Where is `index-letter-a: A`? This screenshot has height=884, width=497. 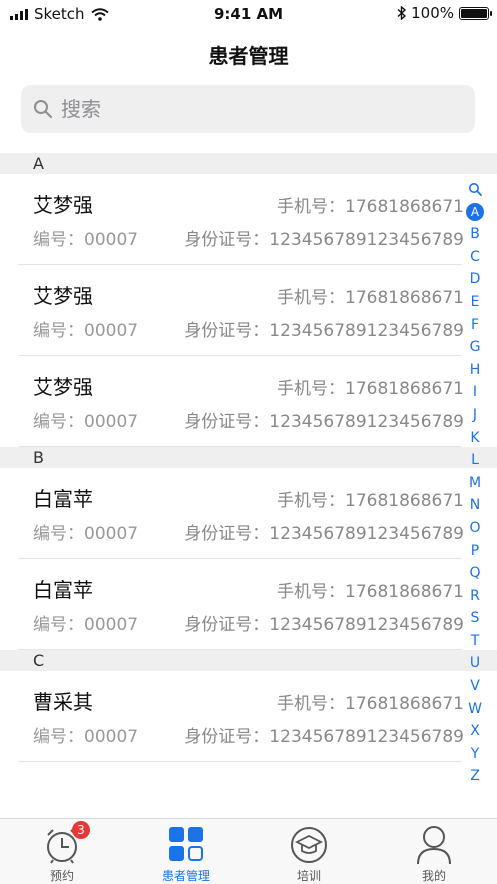 index-letter-a: A is located at coordinates (475, 212).